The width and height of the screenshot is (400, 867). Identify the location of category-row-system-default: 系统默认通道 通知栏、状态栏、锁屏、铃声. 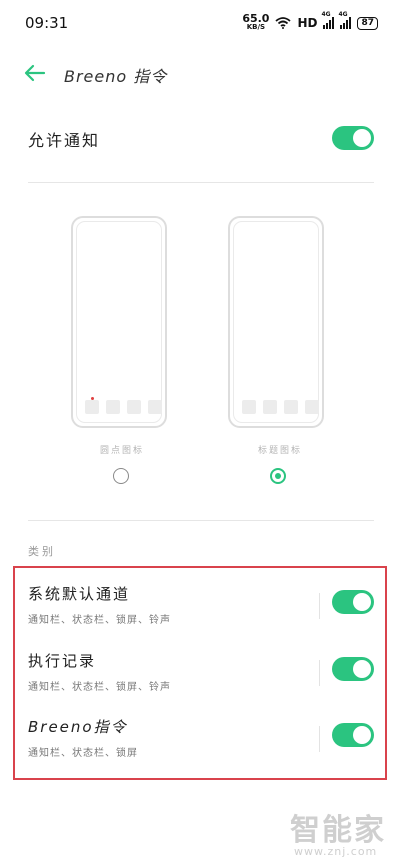
(200, 613).